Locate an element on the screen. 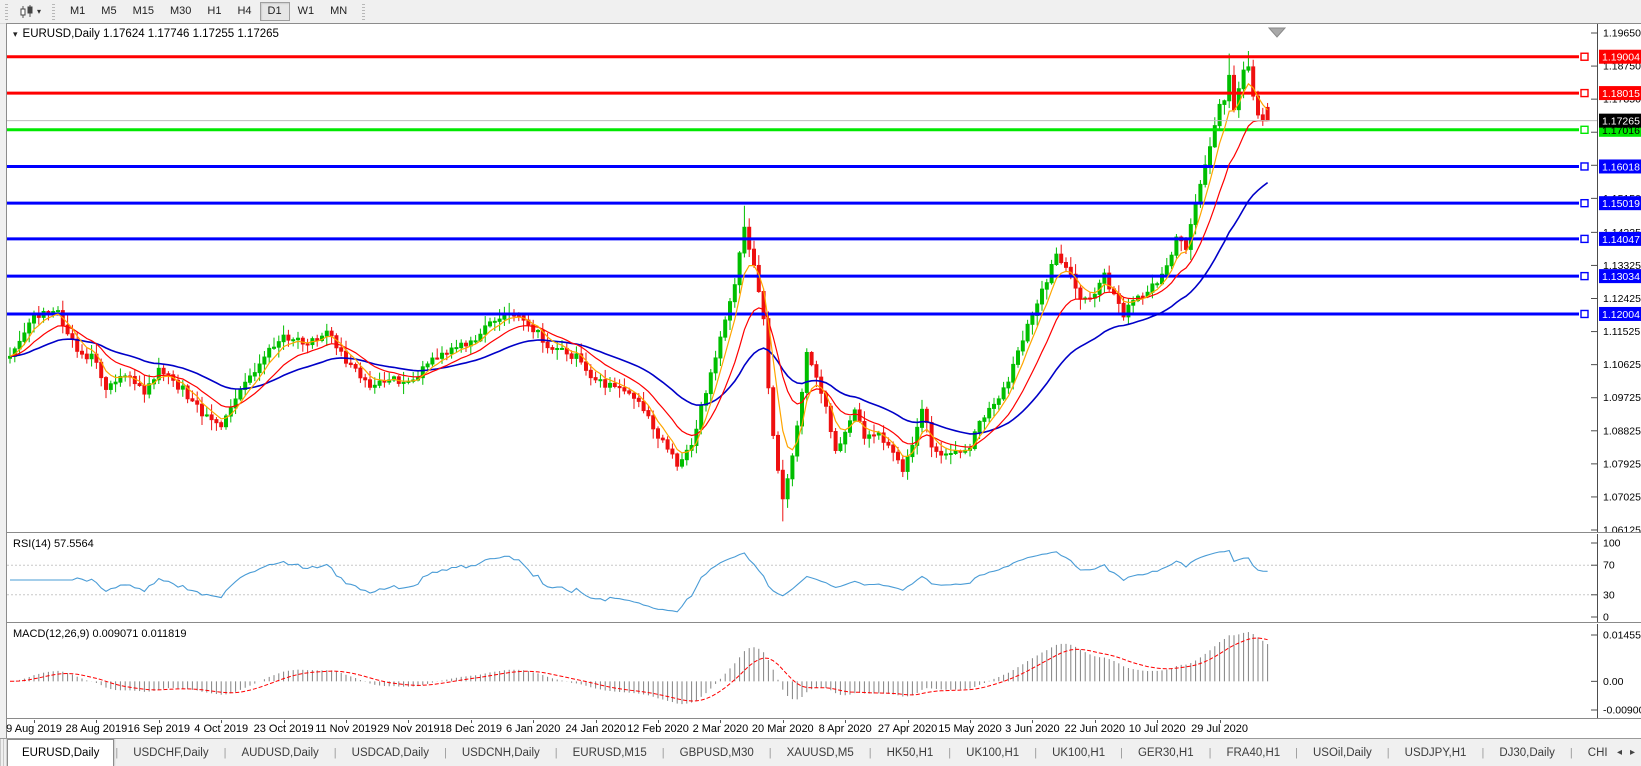 The width and height of the screenshot is (1641, 766). chart-tab-1: USDCHF,Daily is located at coordinates (170, 752).